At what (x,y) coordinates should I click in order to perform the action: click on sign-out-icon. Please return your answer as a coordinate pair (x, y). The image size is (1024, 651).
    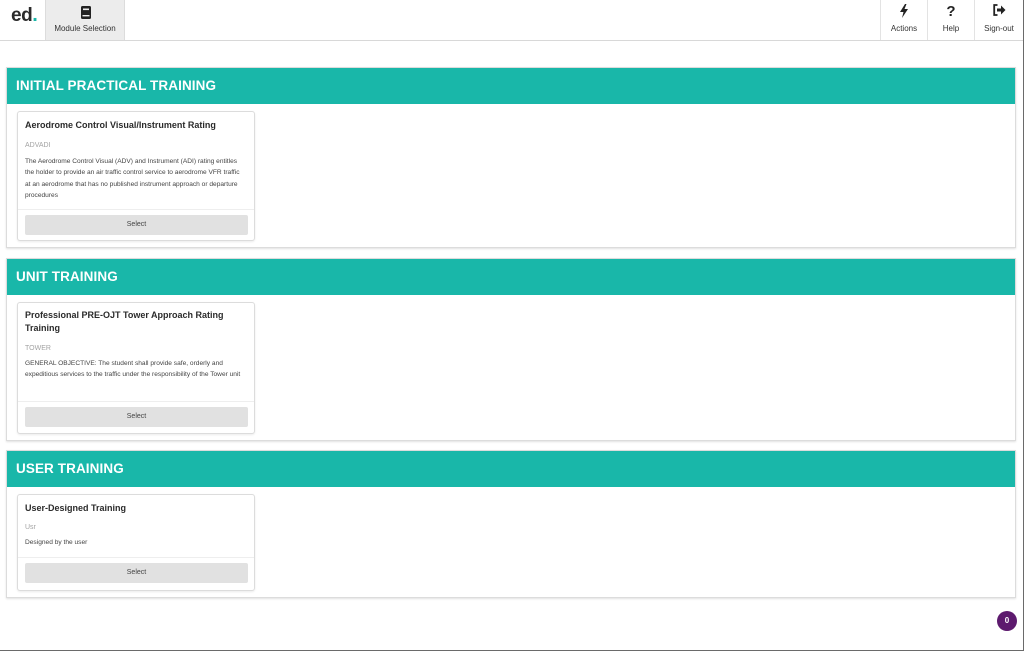
    Looking at the image, I should click on (999, 12).